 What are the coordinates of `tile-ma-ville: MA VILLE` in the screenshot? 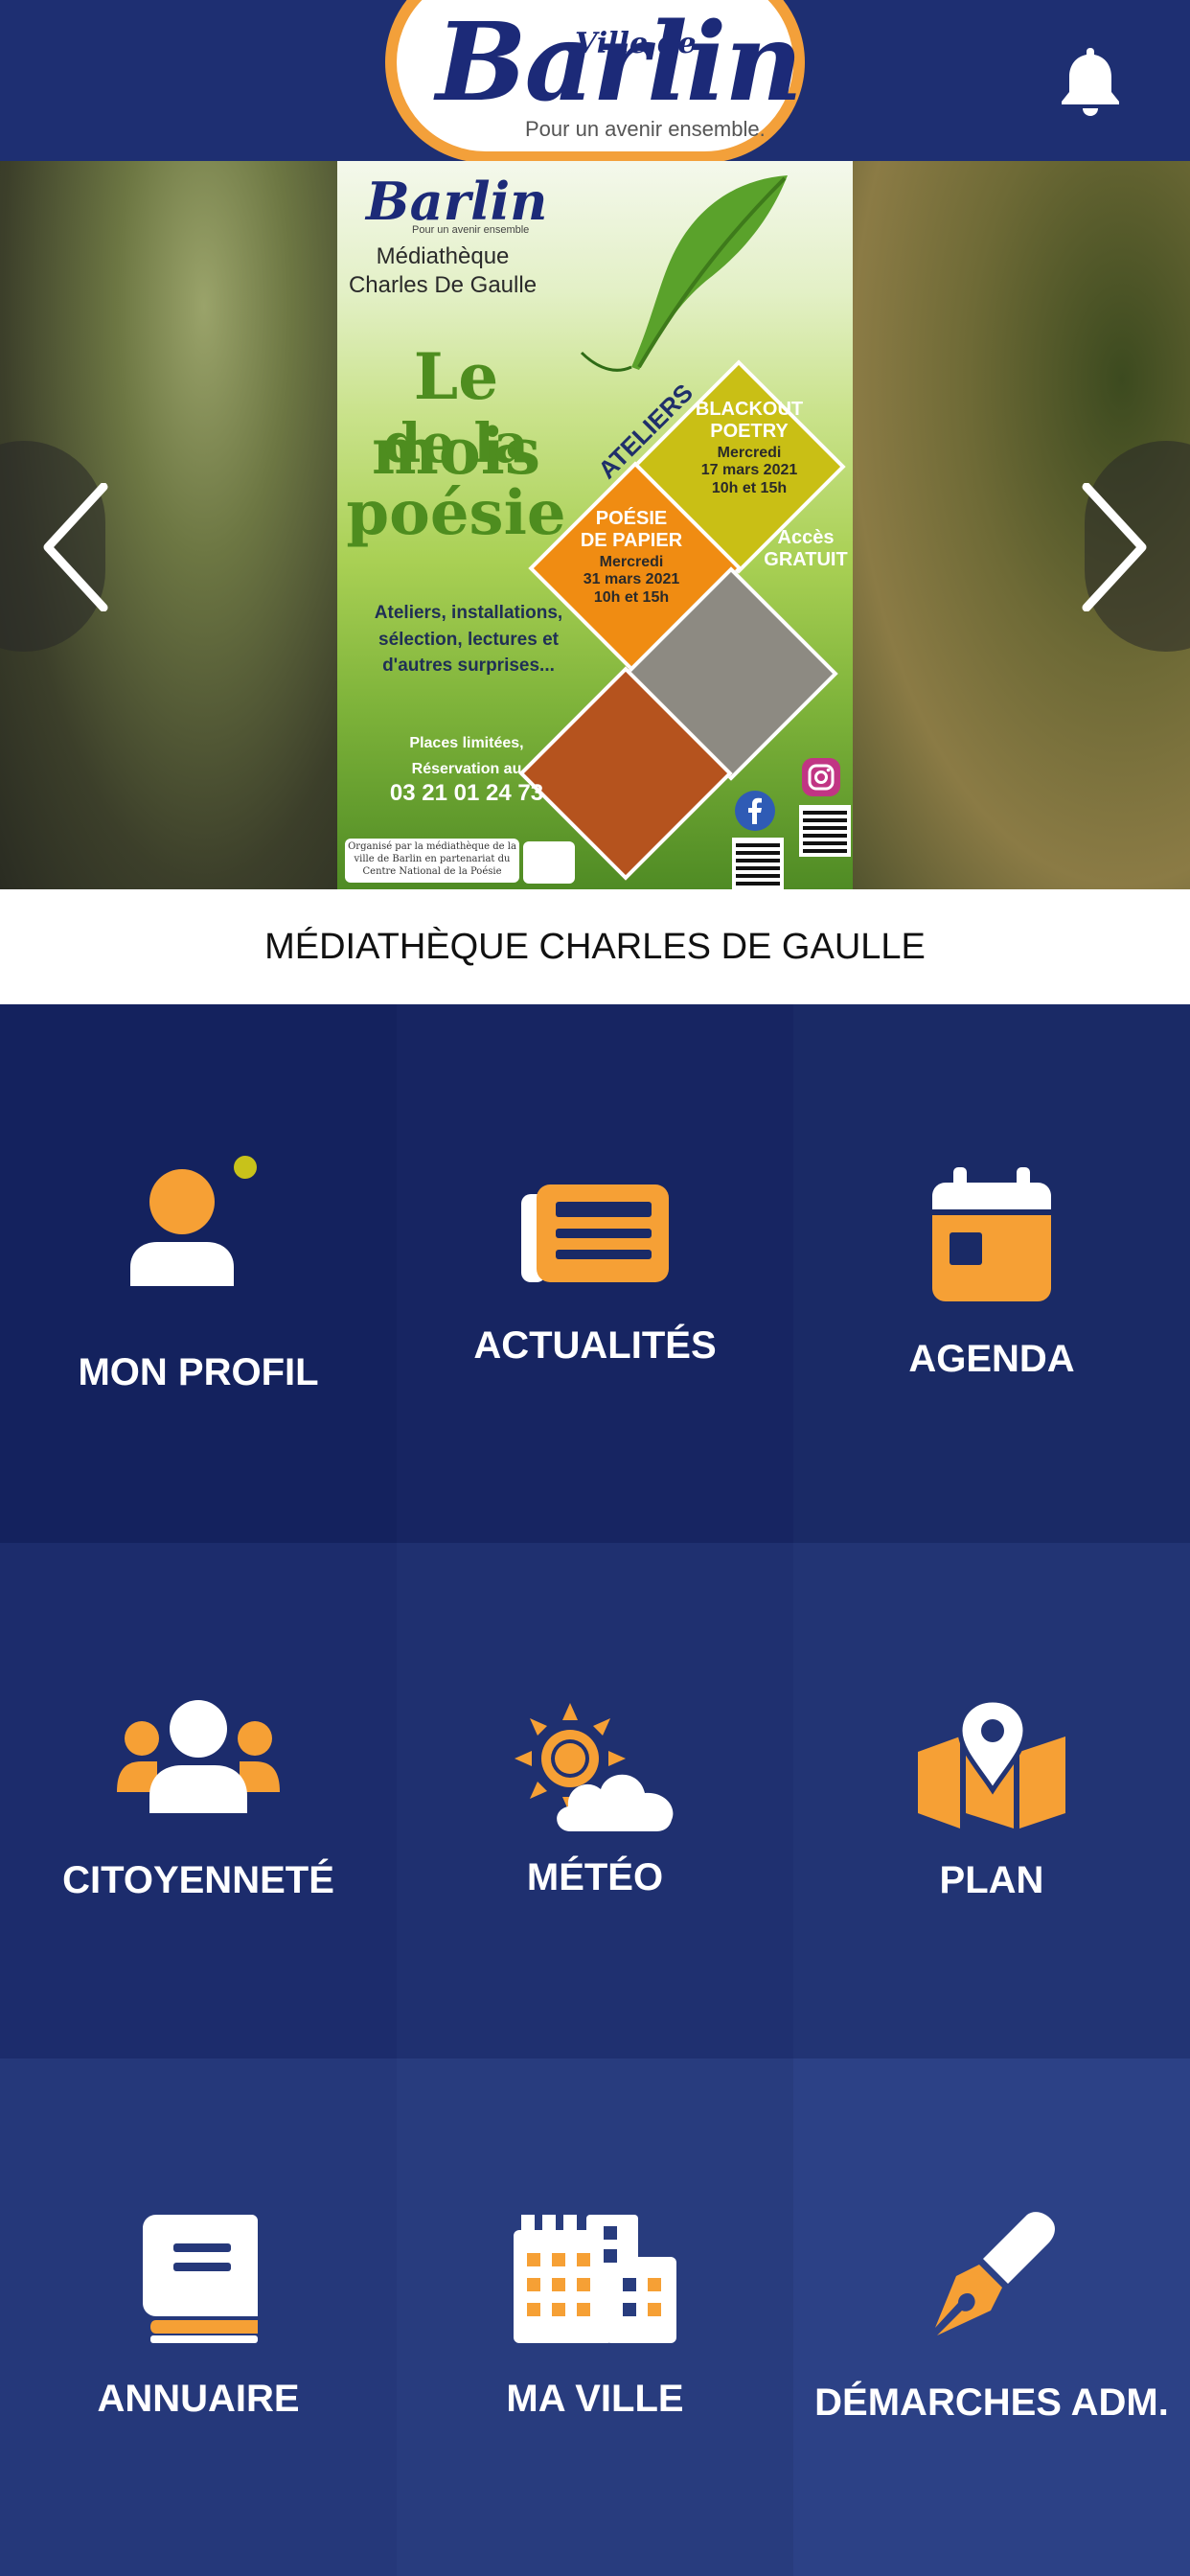 It's located at (595, 2317).